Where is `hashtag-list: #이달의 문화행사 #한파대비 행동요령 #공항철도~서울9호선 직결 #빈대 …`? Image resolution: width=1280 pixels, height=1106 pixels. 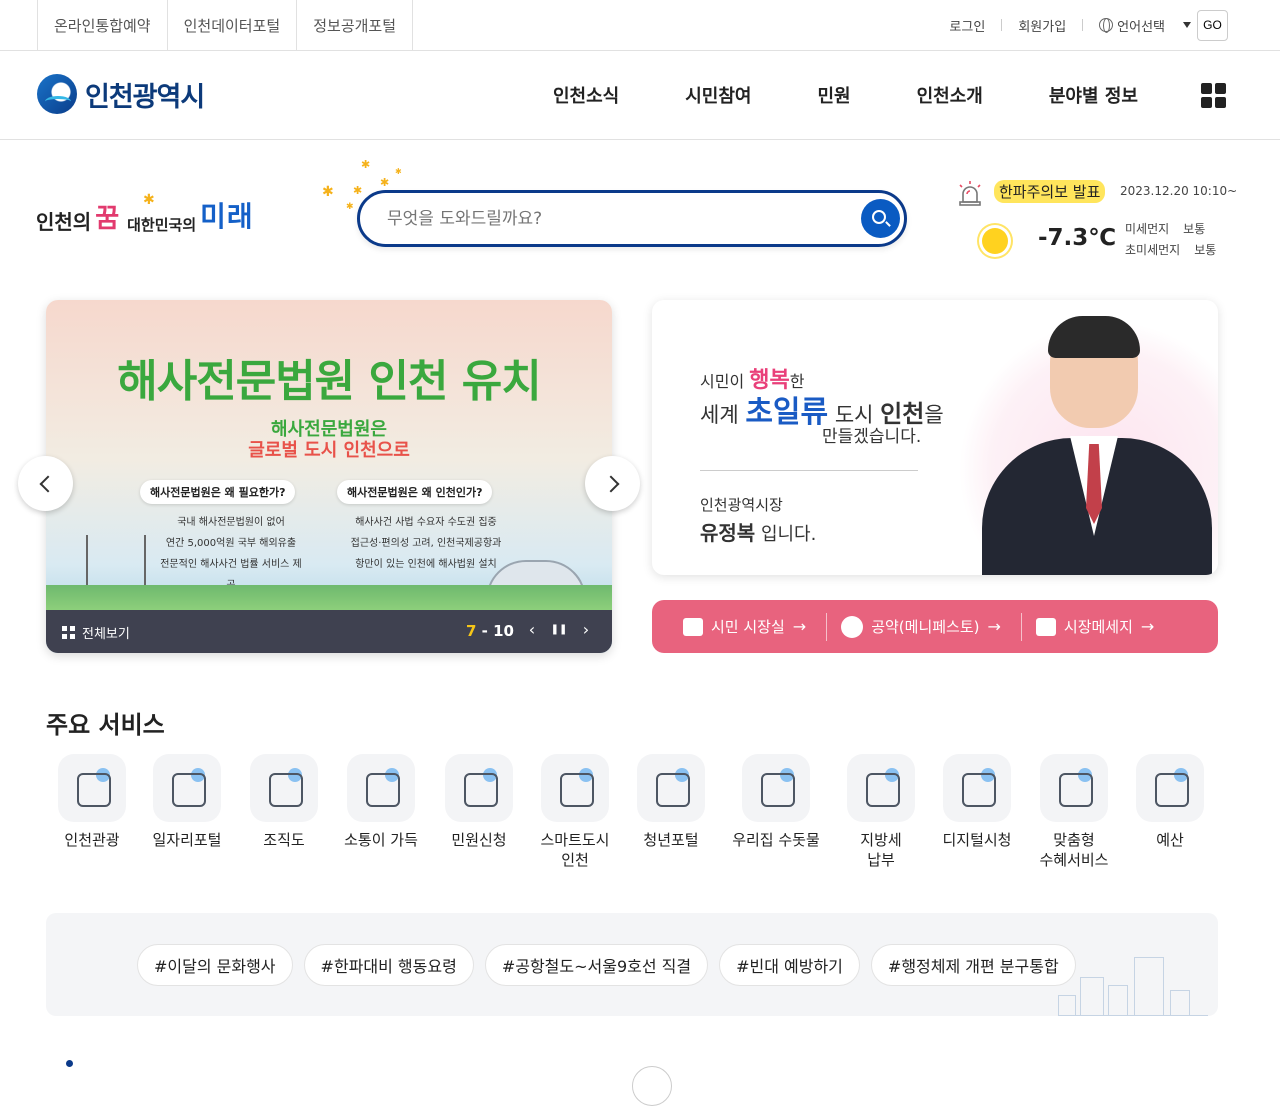
hashtag-list: #이달의 문화행사 #한파대비 행동요령 #공항철도~서울9호선 직결 #빈대 … is located at coordinates (606, 965).